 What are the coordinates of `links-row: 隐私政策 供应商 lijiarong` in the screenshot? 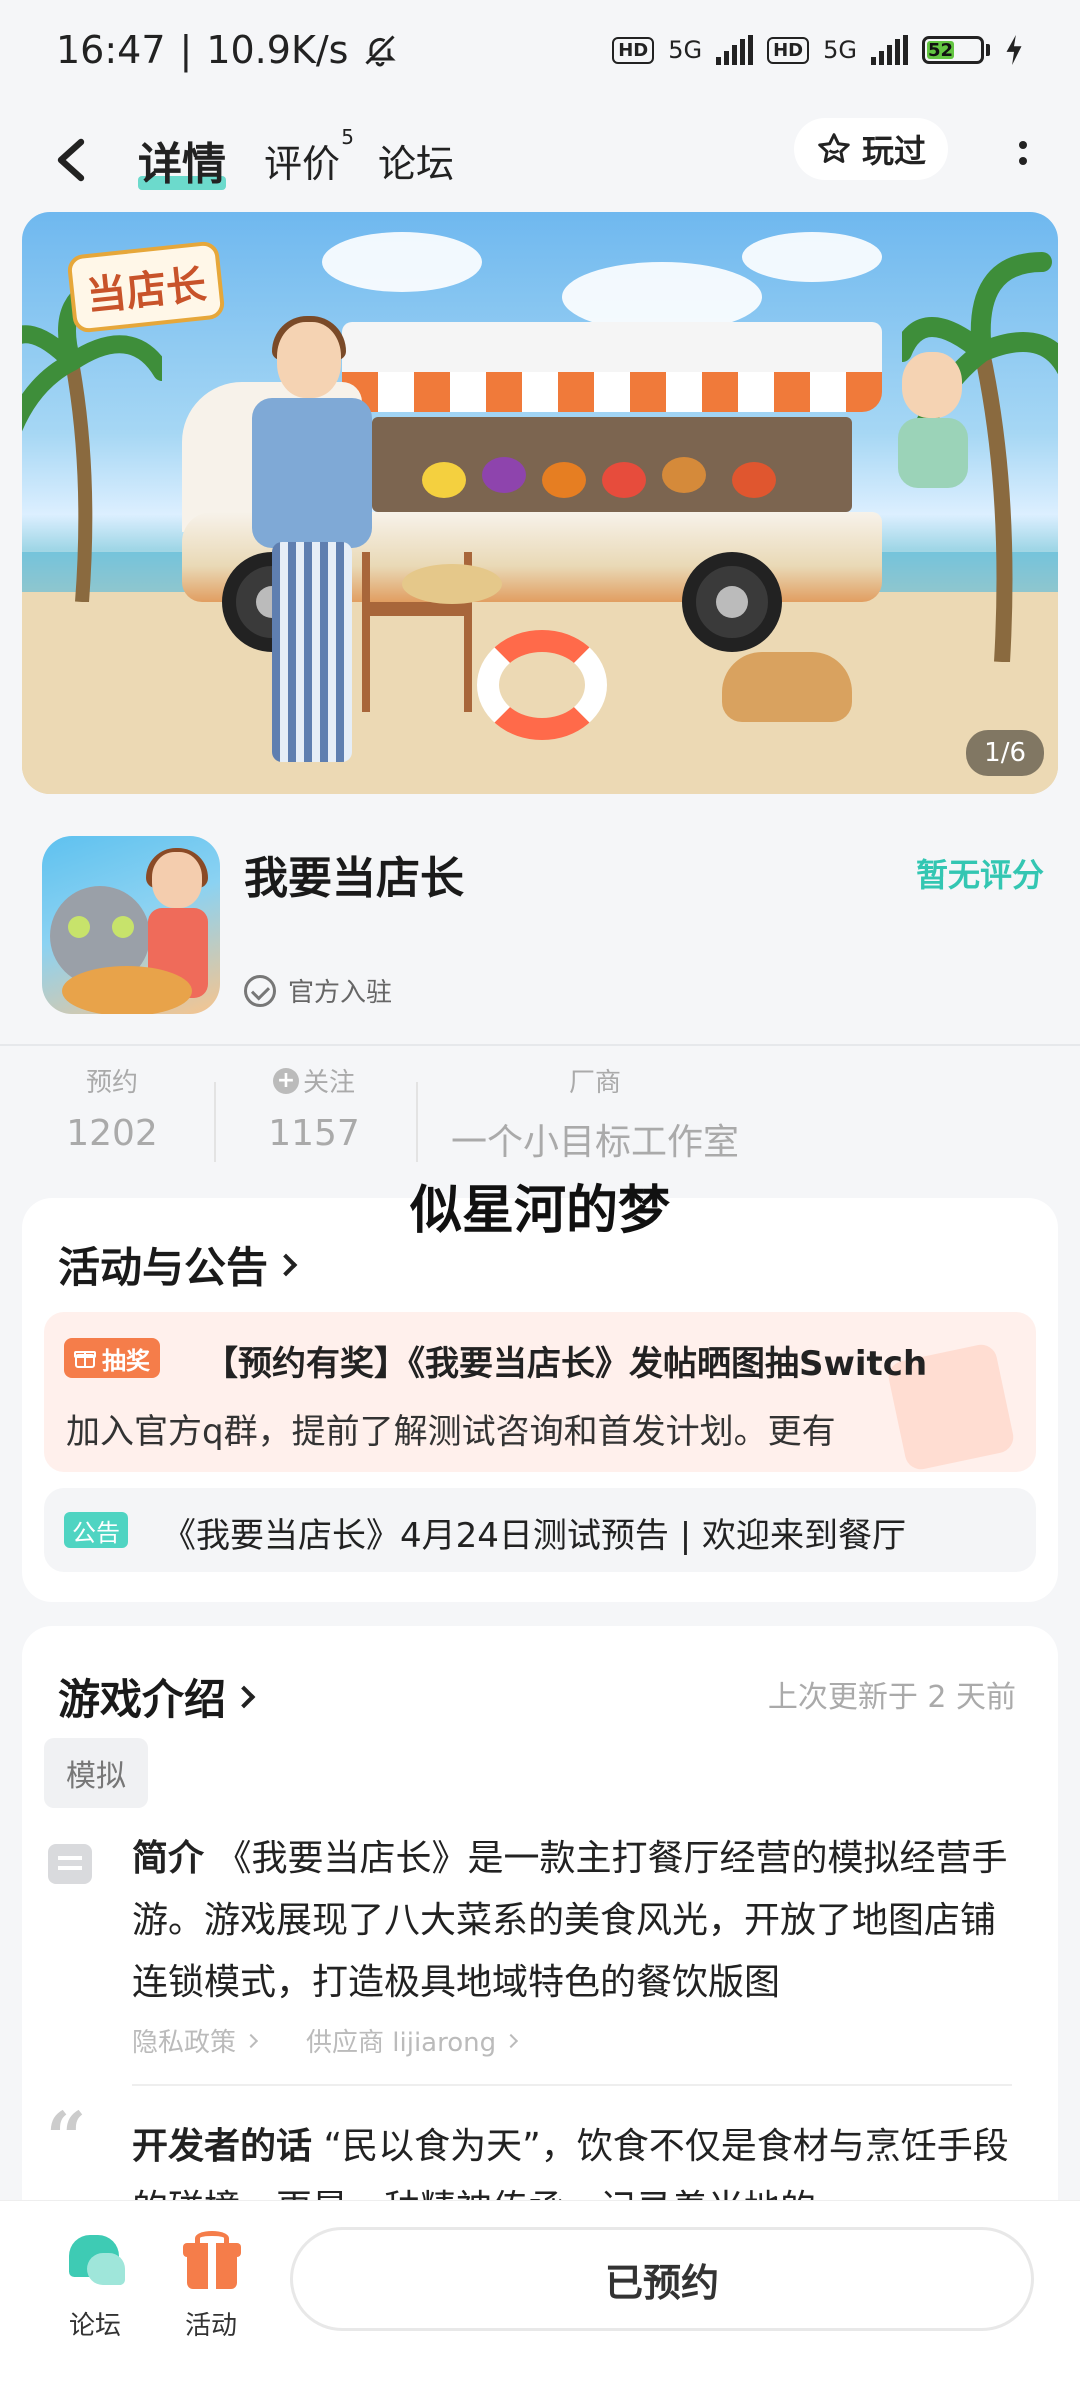 It's located at (325, 2040).